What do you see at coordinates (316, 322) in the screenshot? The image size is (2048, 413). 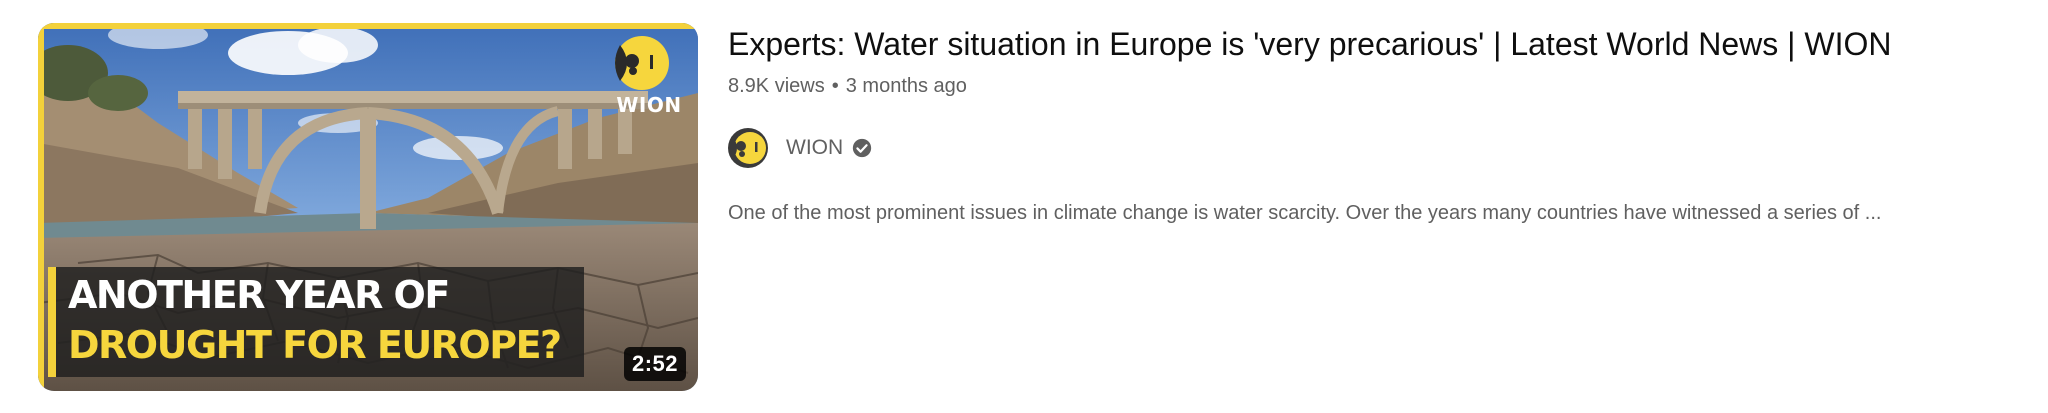 I see `thumbnail-headline: ANOTHER YEAR OF DROUGHT FOR EUROPE?` at bounding box center [316, 322].